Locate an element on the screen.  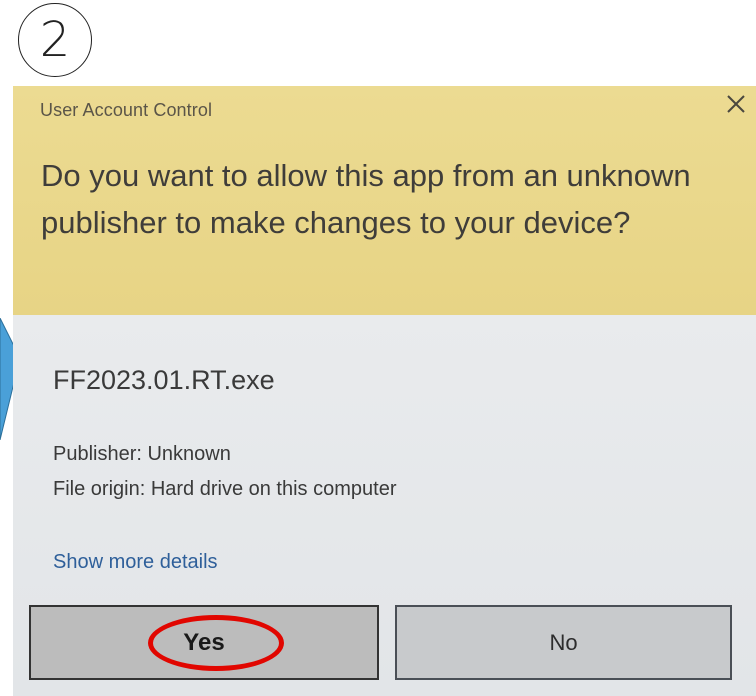
step-number-badge: 2 is located at coordinates (55, 40).